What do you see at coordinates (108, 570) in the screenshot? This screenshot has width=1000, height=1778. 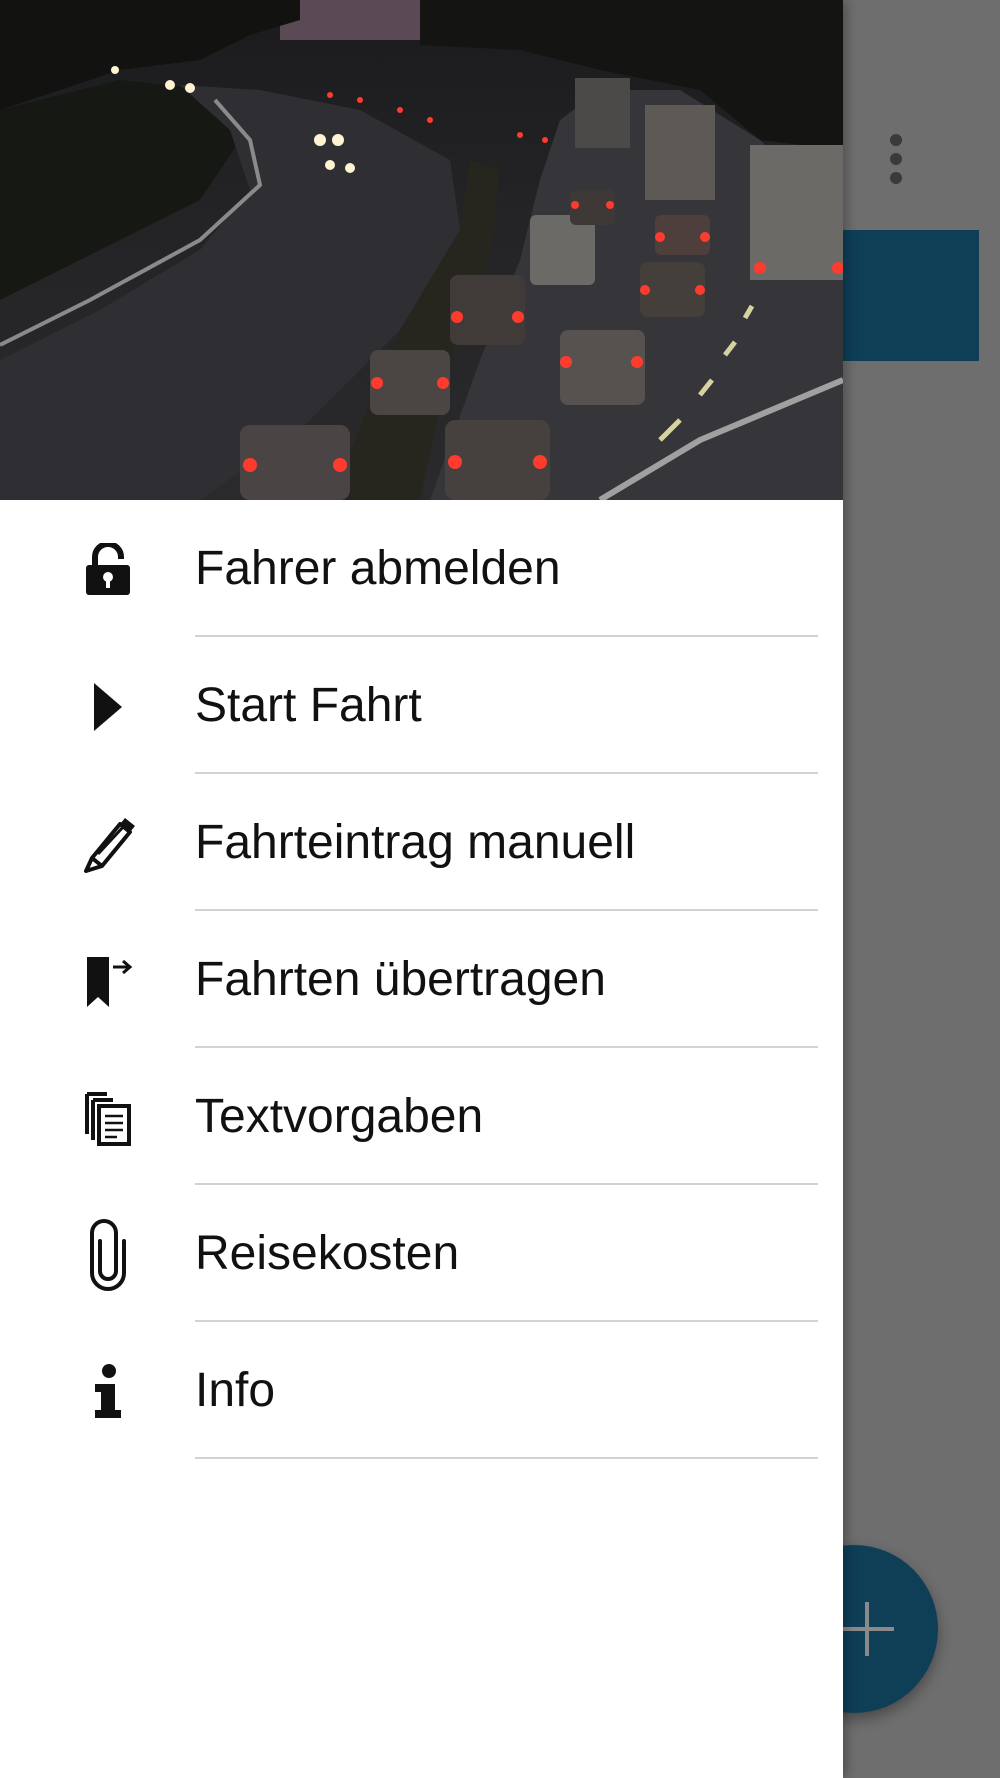 I see `unlock-icon` at bounding box center [108, 570].